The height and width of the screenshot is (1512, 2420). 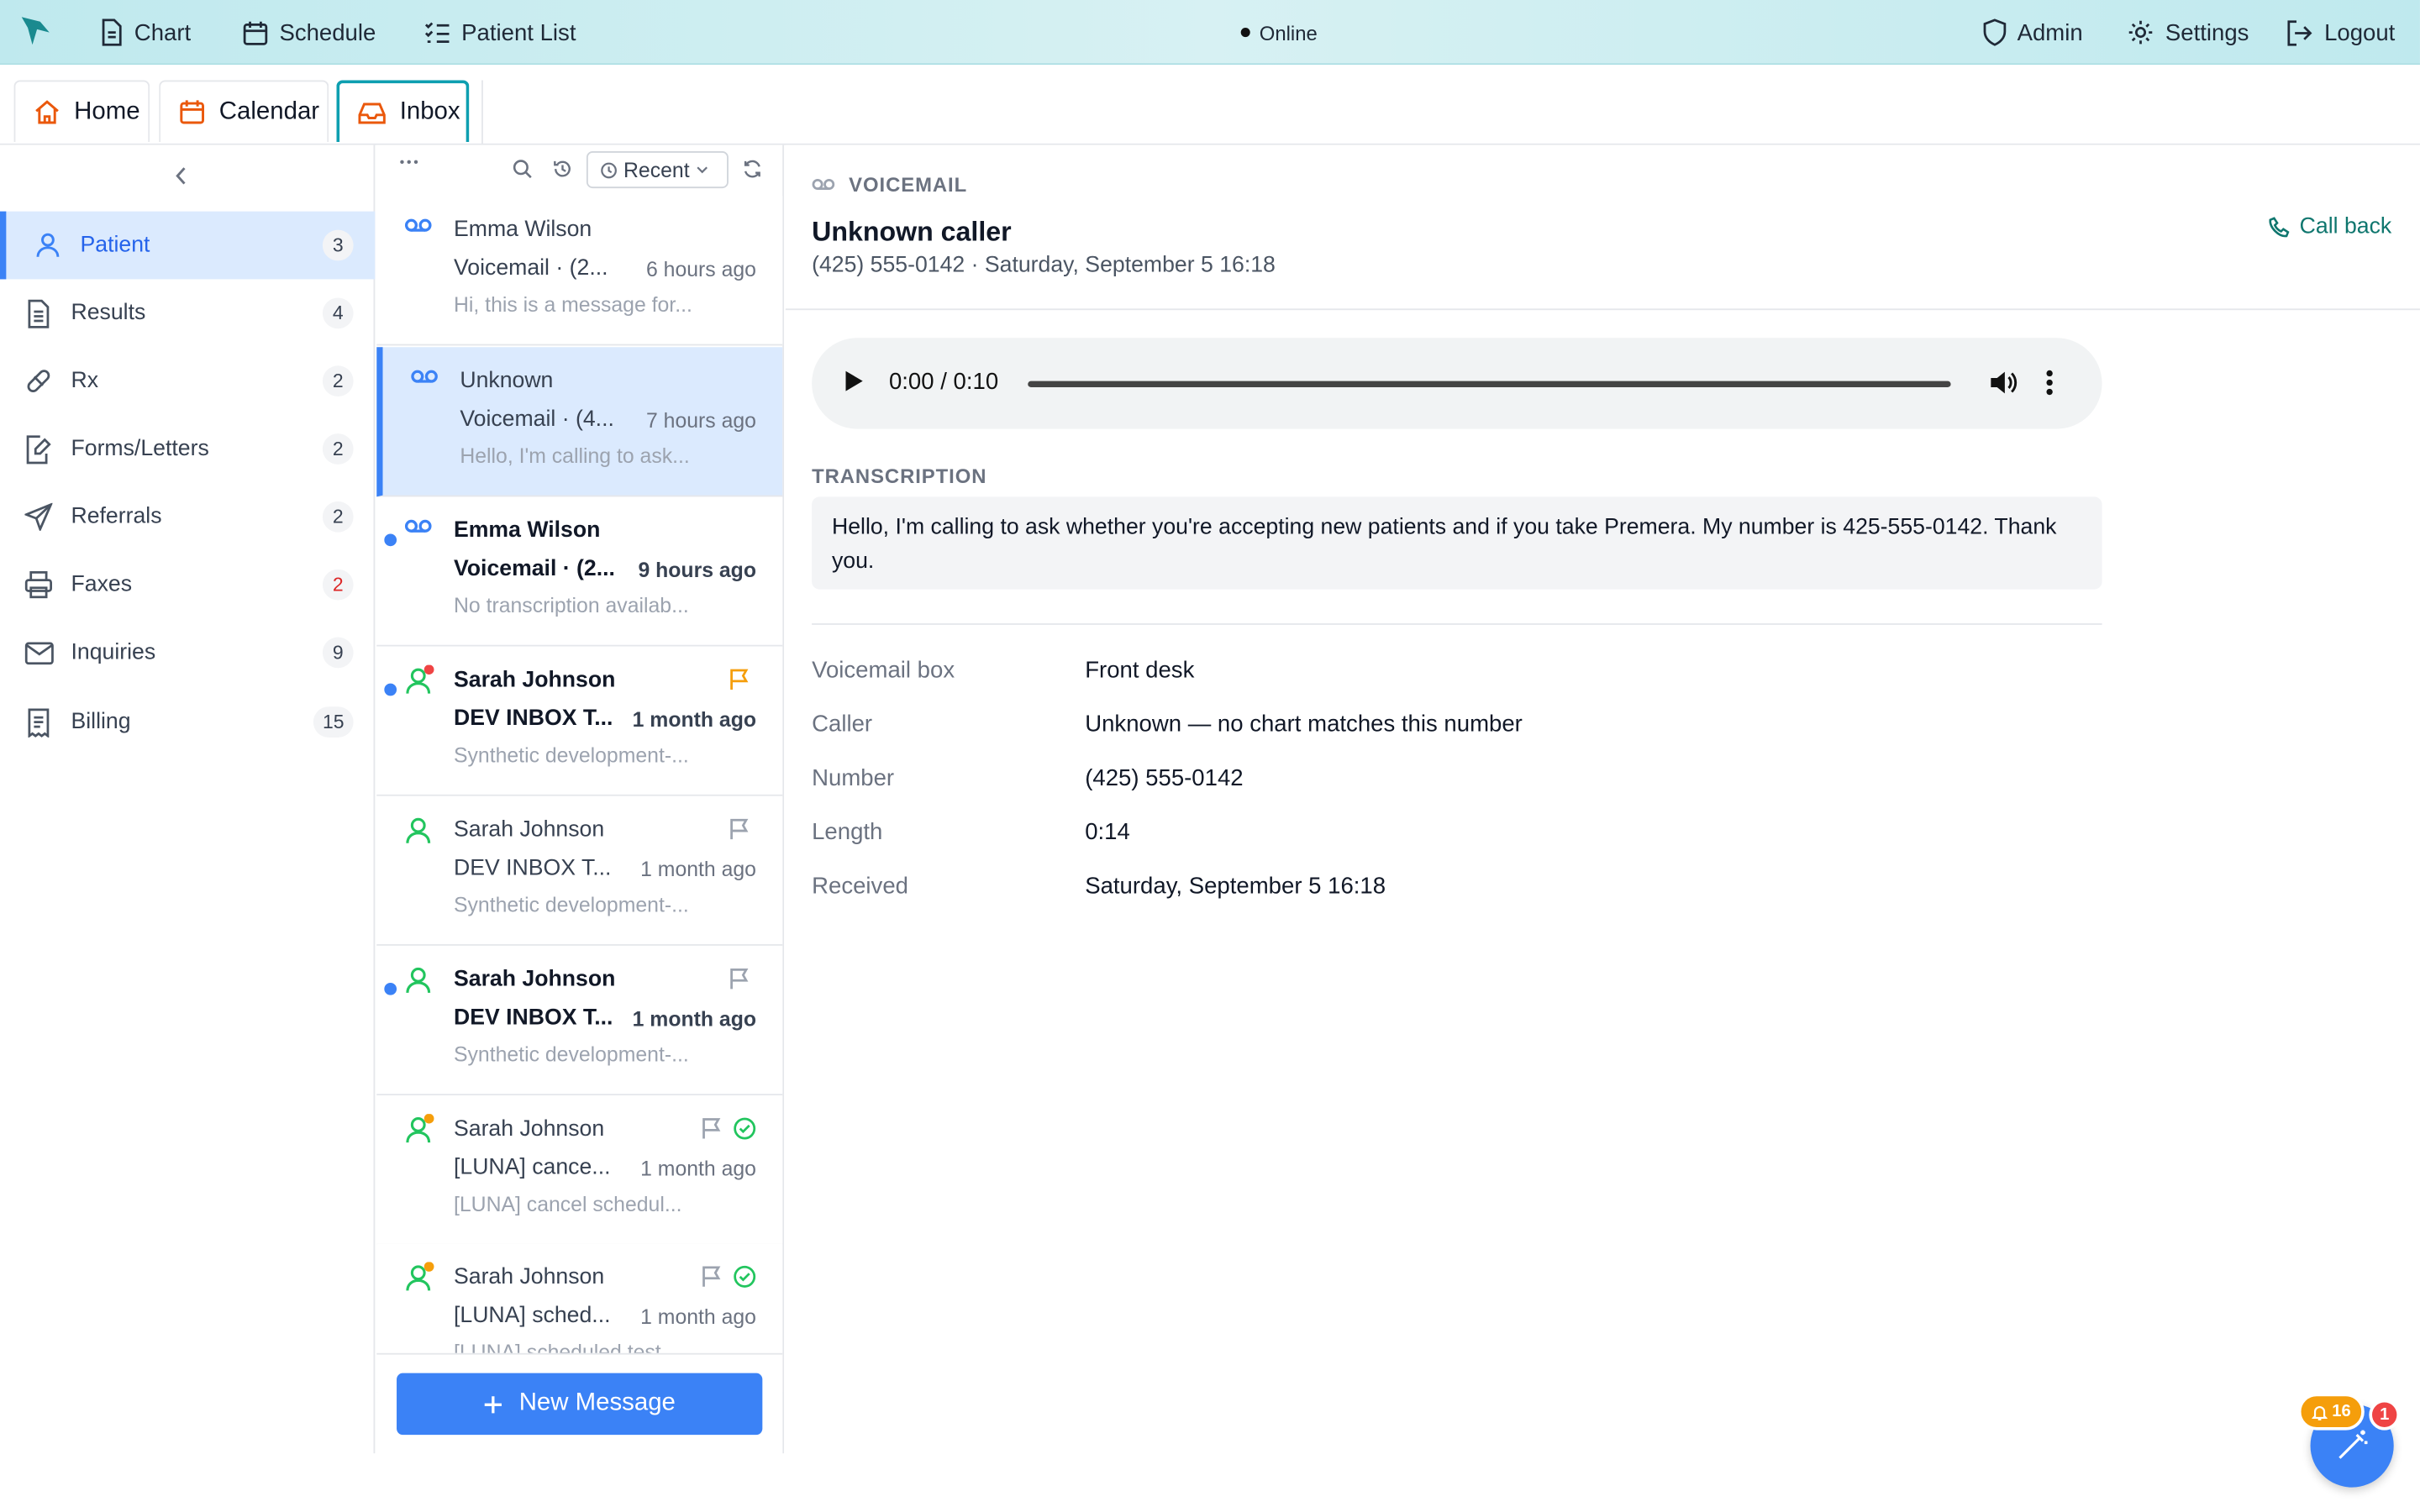 I want to click on calendar-icon, so click(x=255, y=32).